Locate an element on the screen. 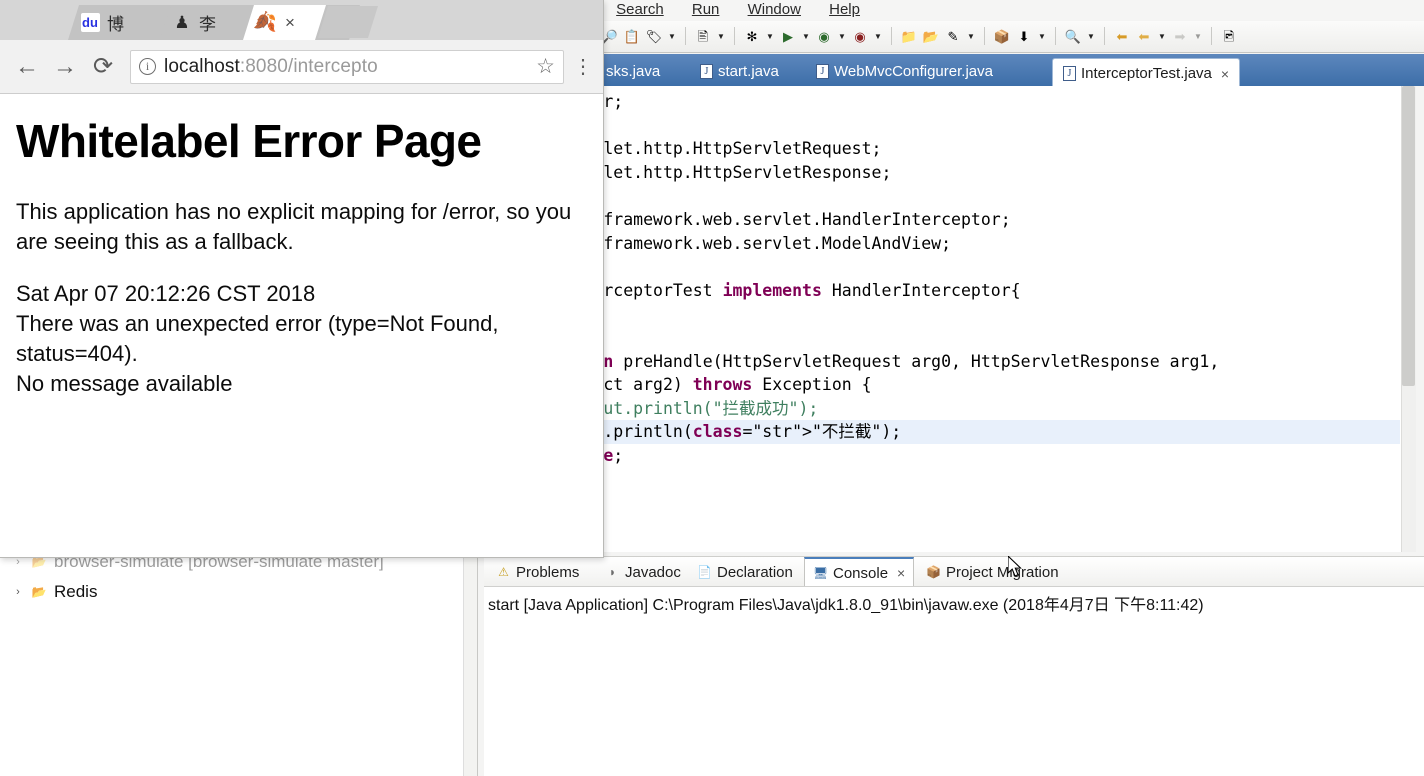 The width and height of the screenshot is (1424, 776). coverage-icon: ◉ is located at coordinates (860, 36).